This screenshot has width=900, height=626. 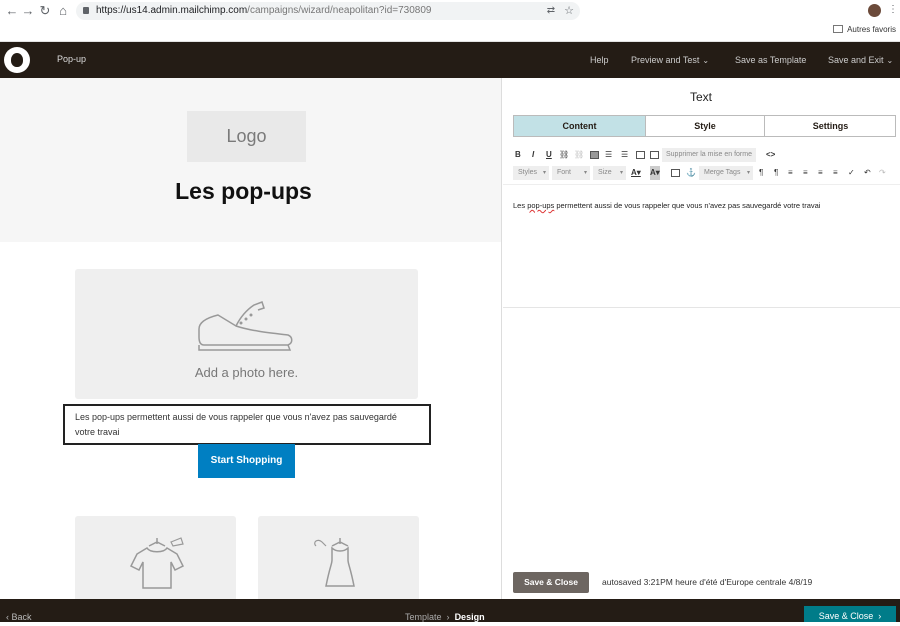 I want to click on header-block: Logo Les pop-ups, so click(x=250, y=160).